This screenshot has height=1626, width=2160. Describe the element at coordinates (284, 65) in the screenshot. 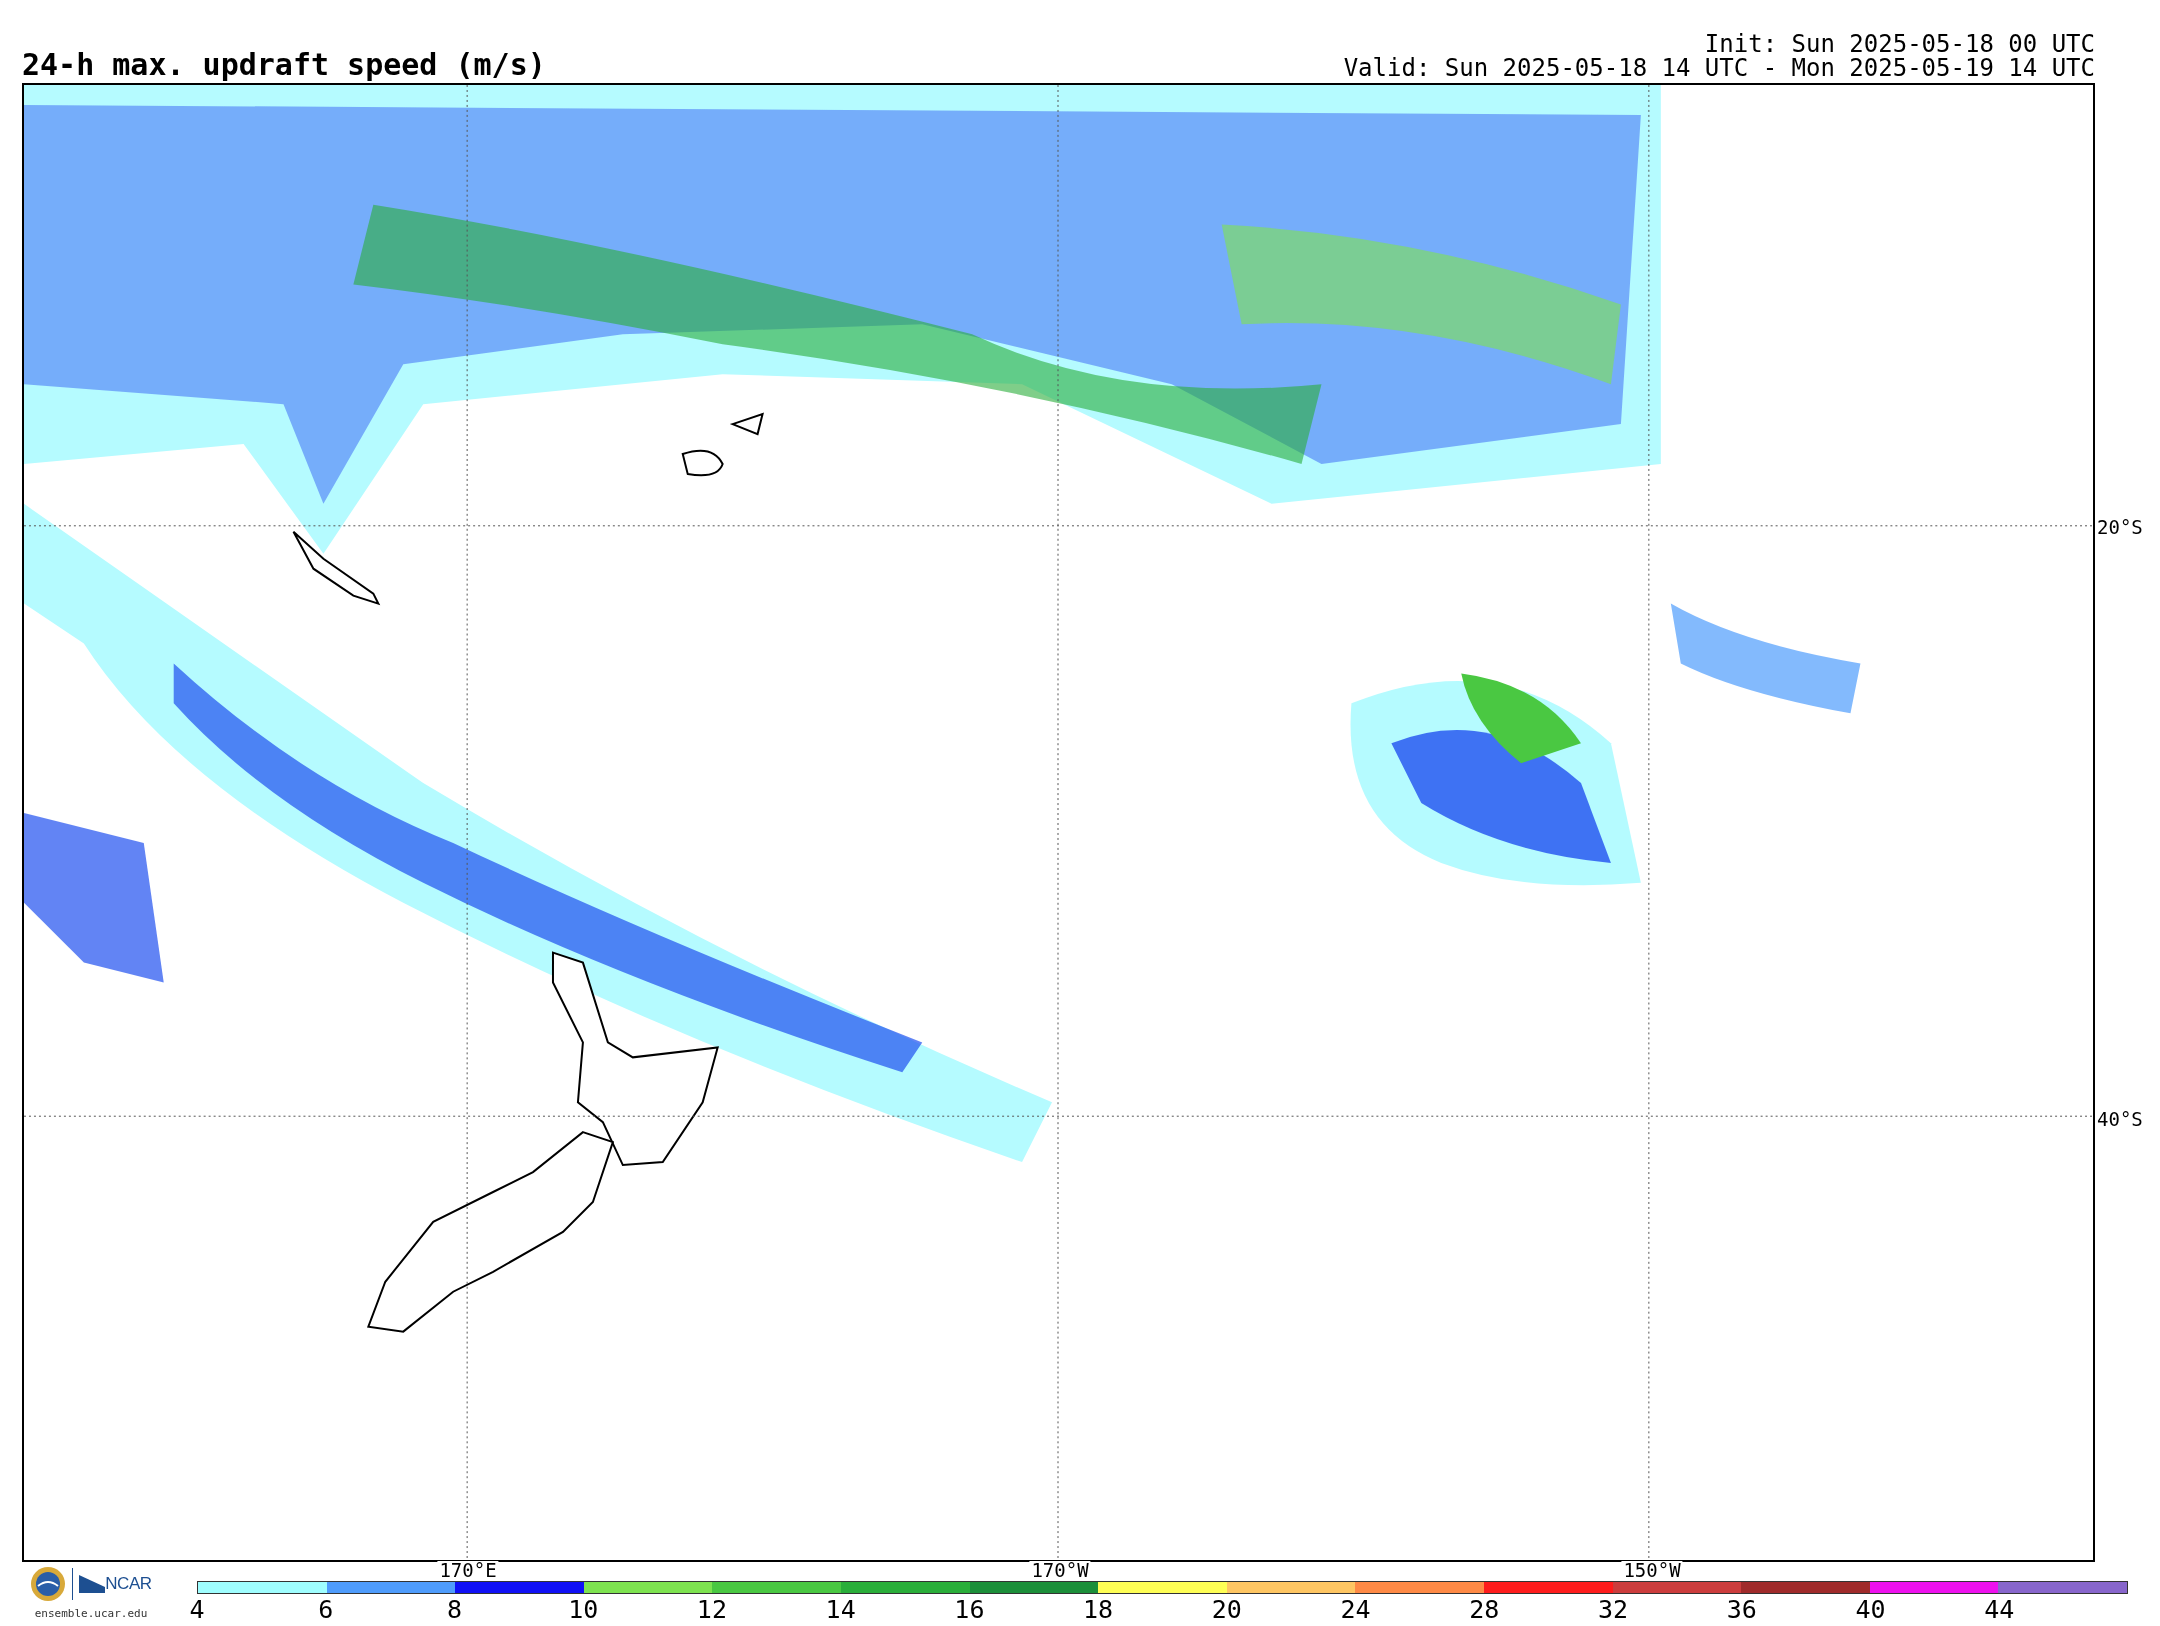

I see `chart-title: 24-h max. updraft speed (m/s)` at that location.